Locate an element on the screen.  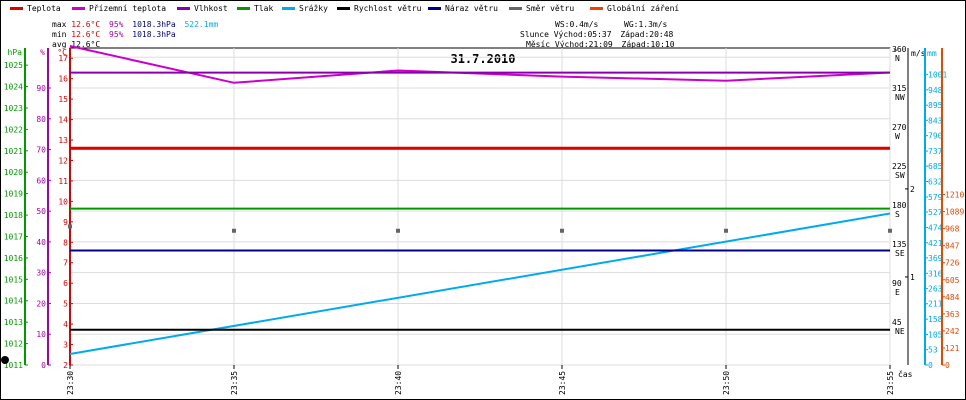
x-tick-label: 23:50 is located at coordinates (726, 383).